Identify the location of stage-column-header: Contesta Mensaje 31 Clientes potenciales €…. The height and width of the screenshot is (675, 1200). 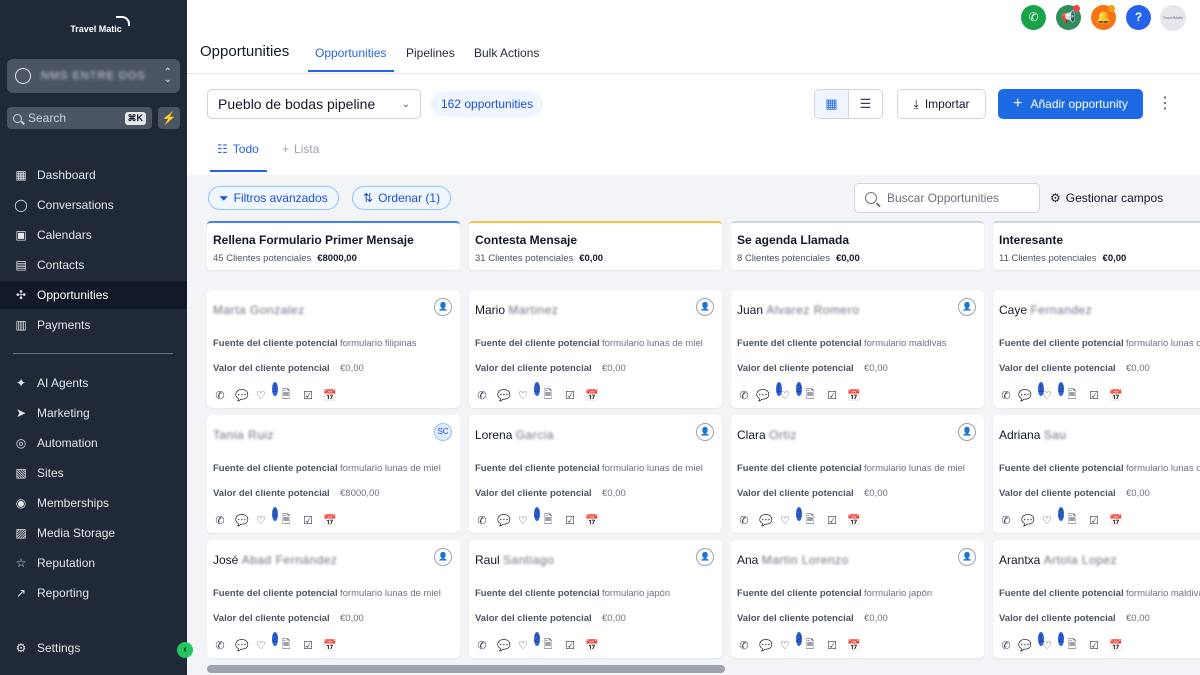
(595, 245).